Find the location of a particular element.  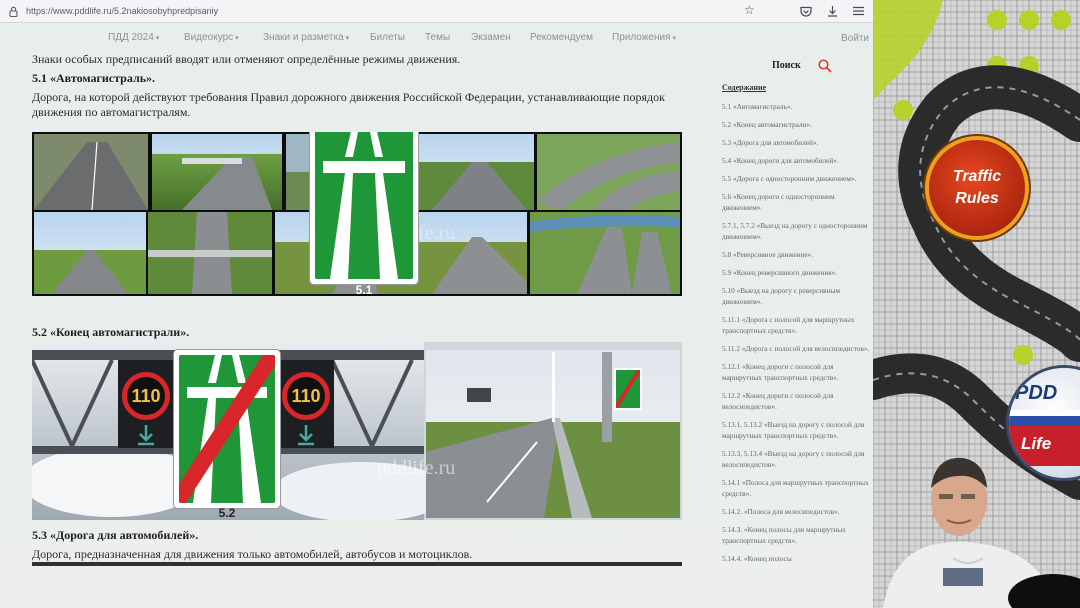

toc-item: 5.8 «Реверсивное движение». is located at coordinates (797, 254).